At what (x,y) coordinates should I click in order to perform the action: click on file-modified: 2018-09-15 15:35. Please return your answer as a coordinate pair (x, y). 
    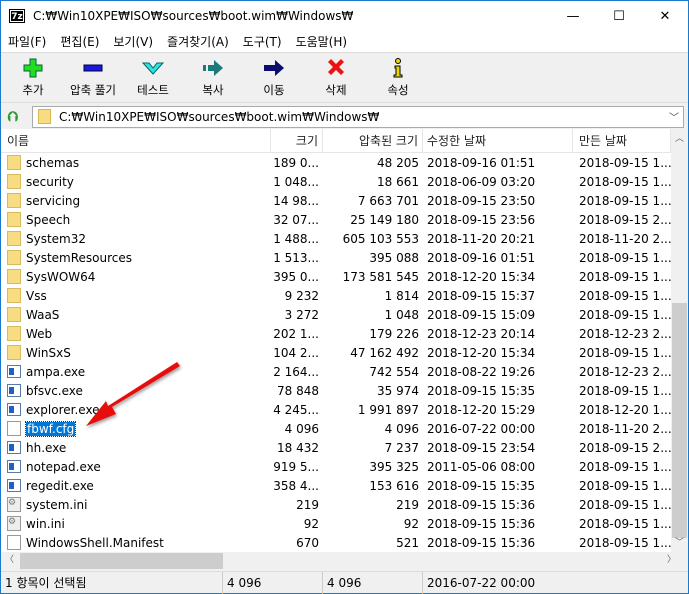
    Looking at the image, I should click on (481, 485).